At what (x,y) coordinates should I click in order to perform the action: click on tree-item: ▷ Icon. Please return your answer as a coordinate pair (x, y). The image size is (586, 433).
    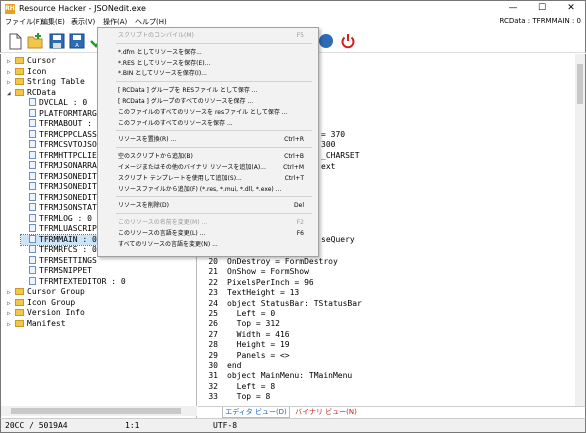
    Looking at the image, I should click on (26, 72).